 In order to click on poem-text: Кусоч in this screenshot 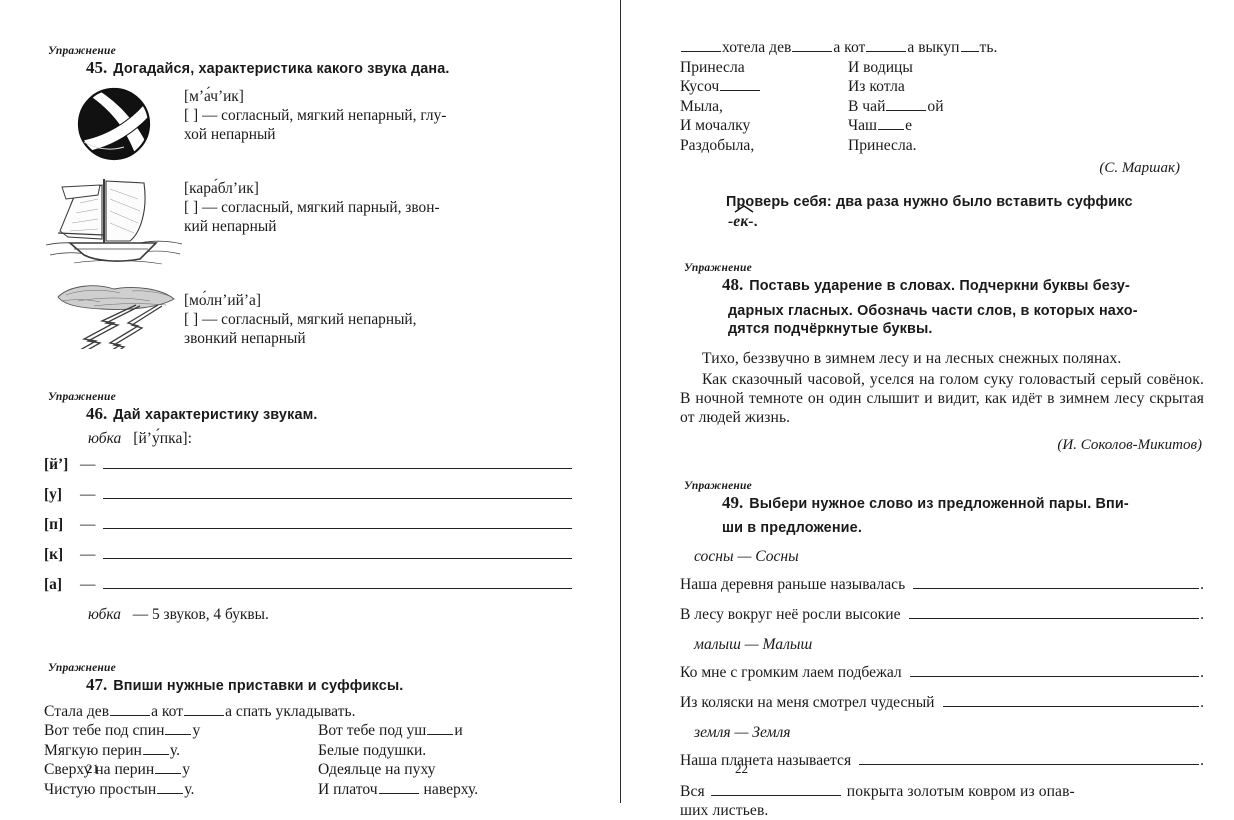, I will do `click(700, 86)`.